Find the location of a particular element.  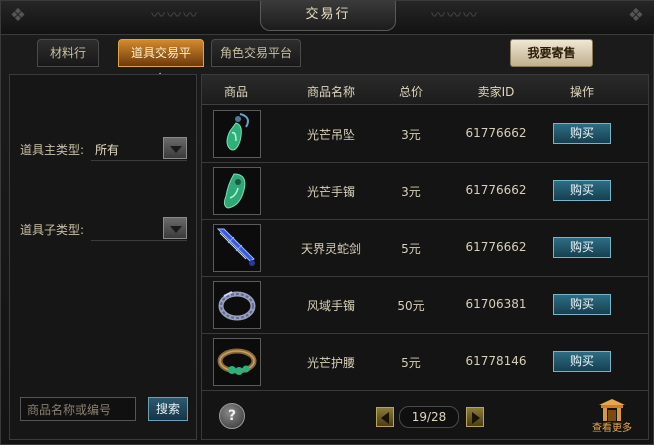

see-more-button: 查看更多 is located at coordinates (612, 418).